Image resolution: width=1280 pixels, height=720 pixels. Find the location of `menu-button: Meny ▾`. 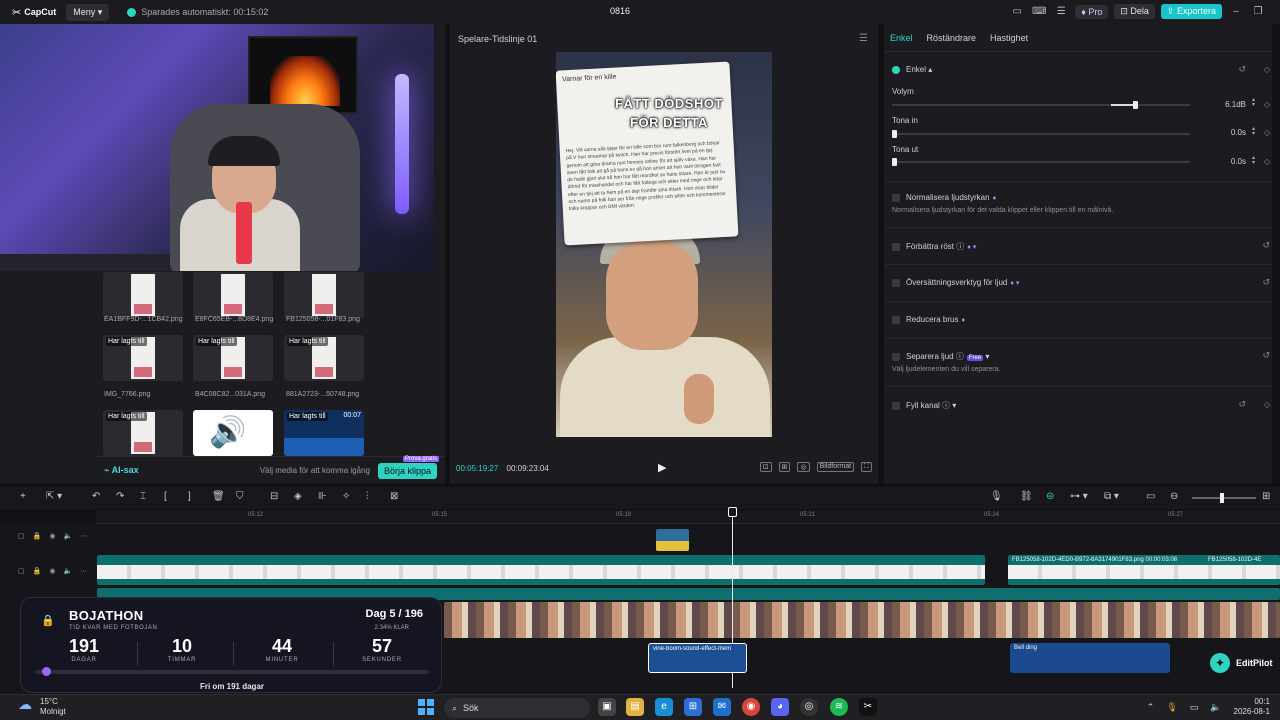

menu-button: Meny ▾ is located at coordinates (88, 12).